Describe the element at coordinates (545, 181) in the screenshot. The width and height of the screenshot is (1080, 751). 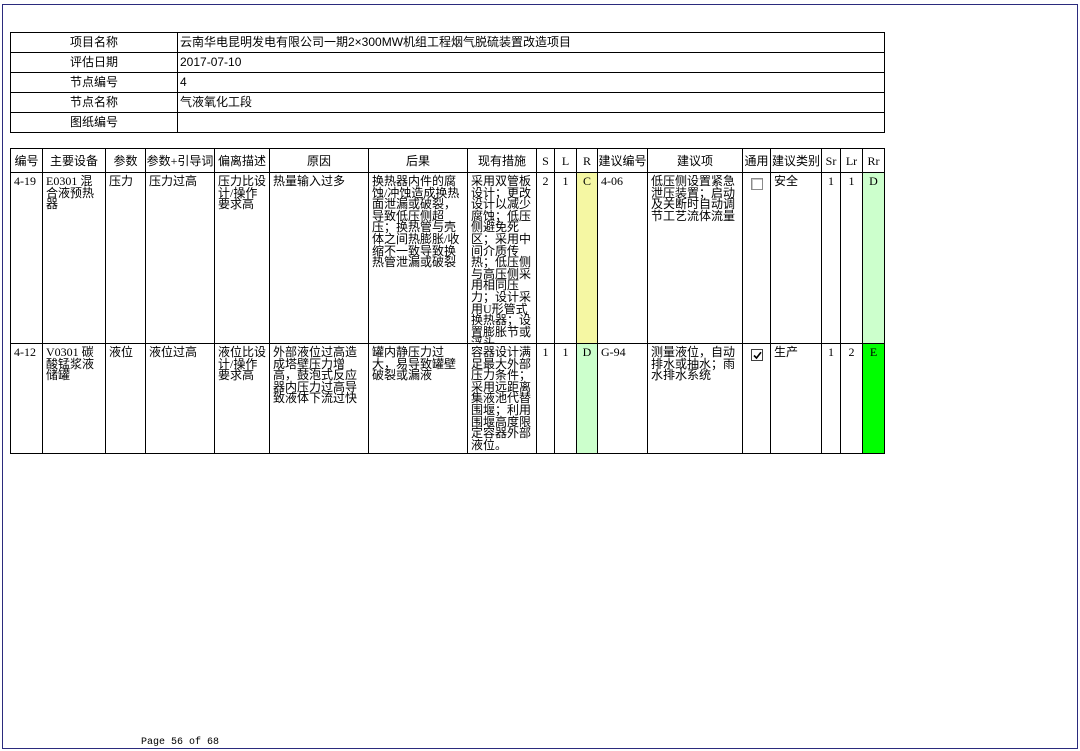
I see `severity-text: 2` at that location.